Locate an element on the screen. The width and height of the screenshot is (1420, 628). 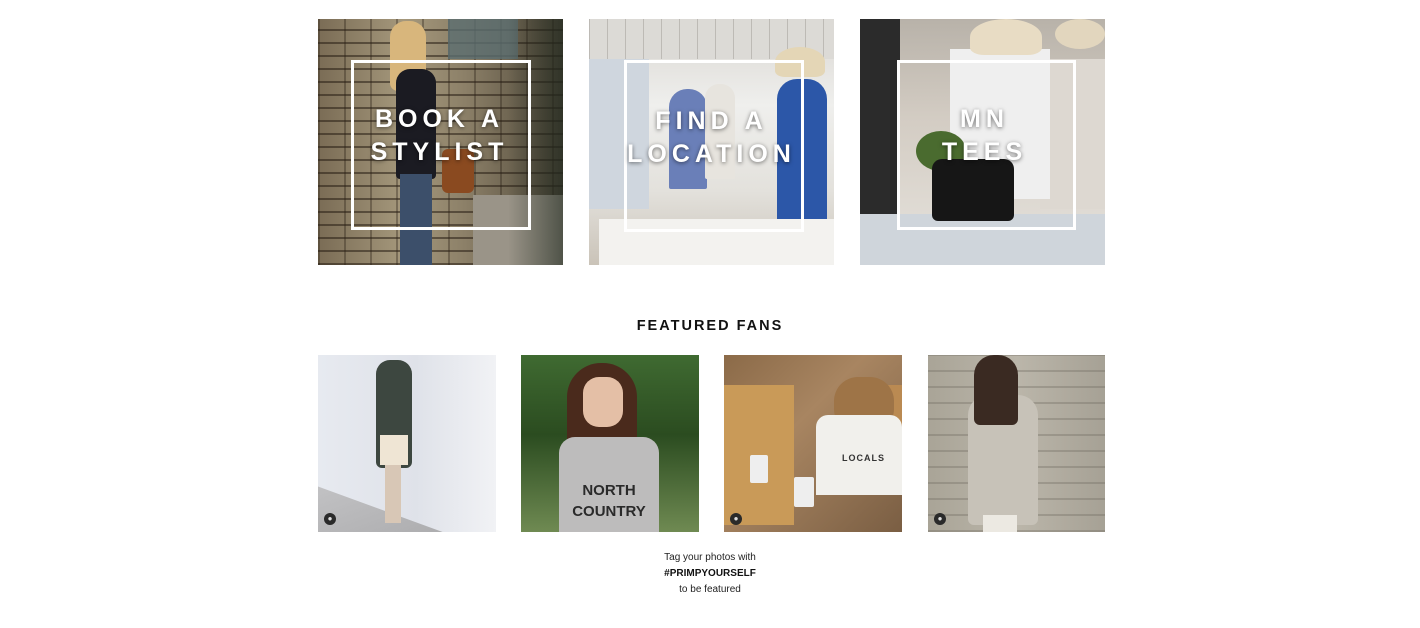
caption-line3: to be featured is located at coordinates (710, 589).